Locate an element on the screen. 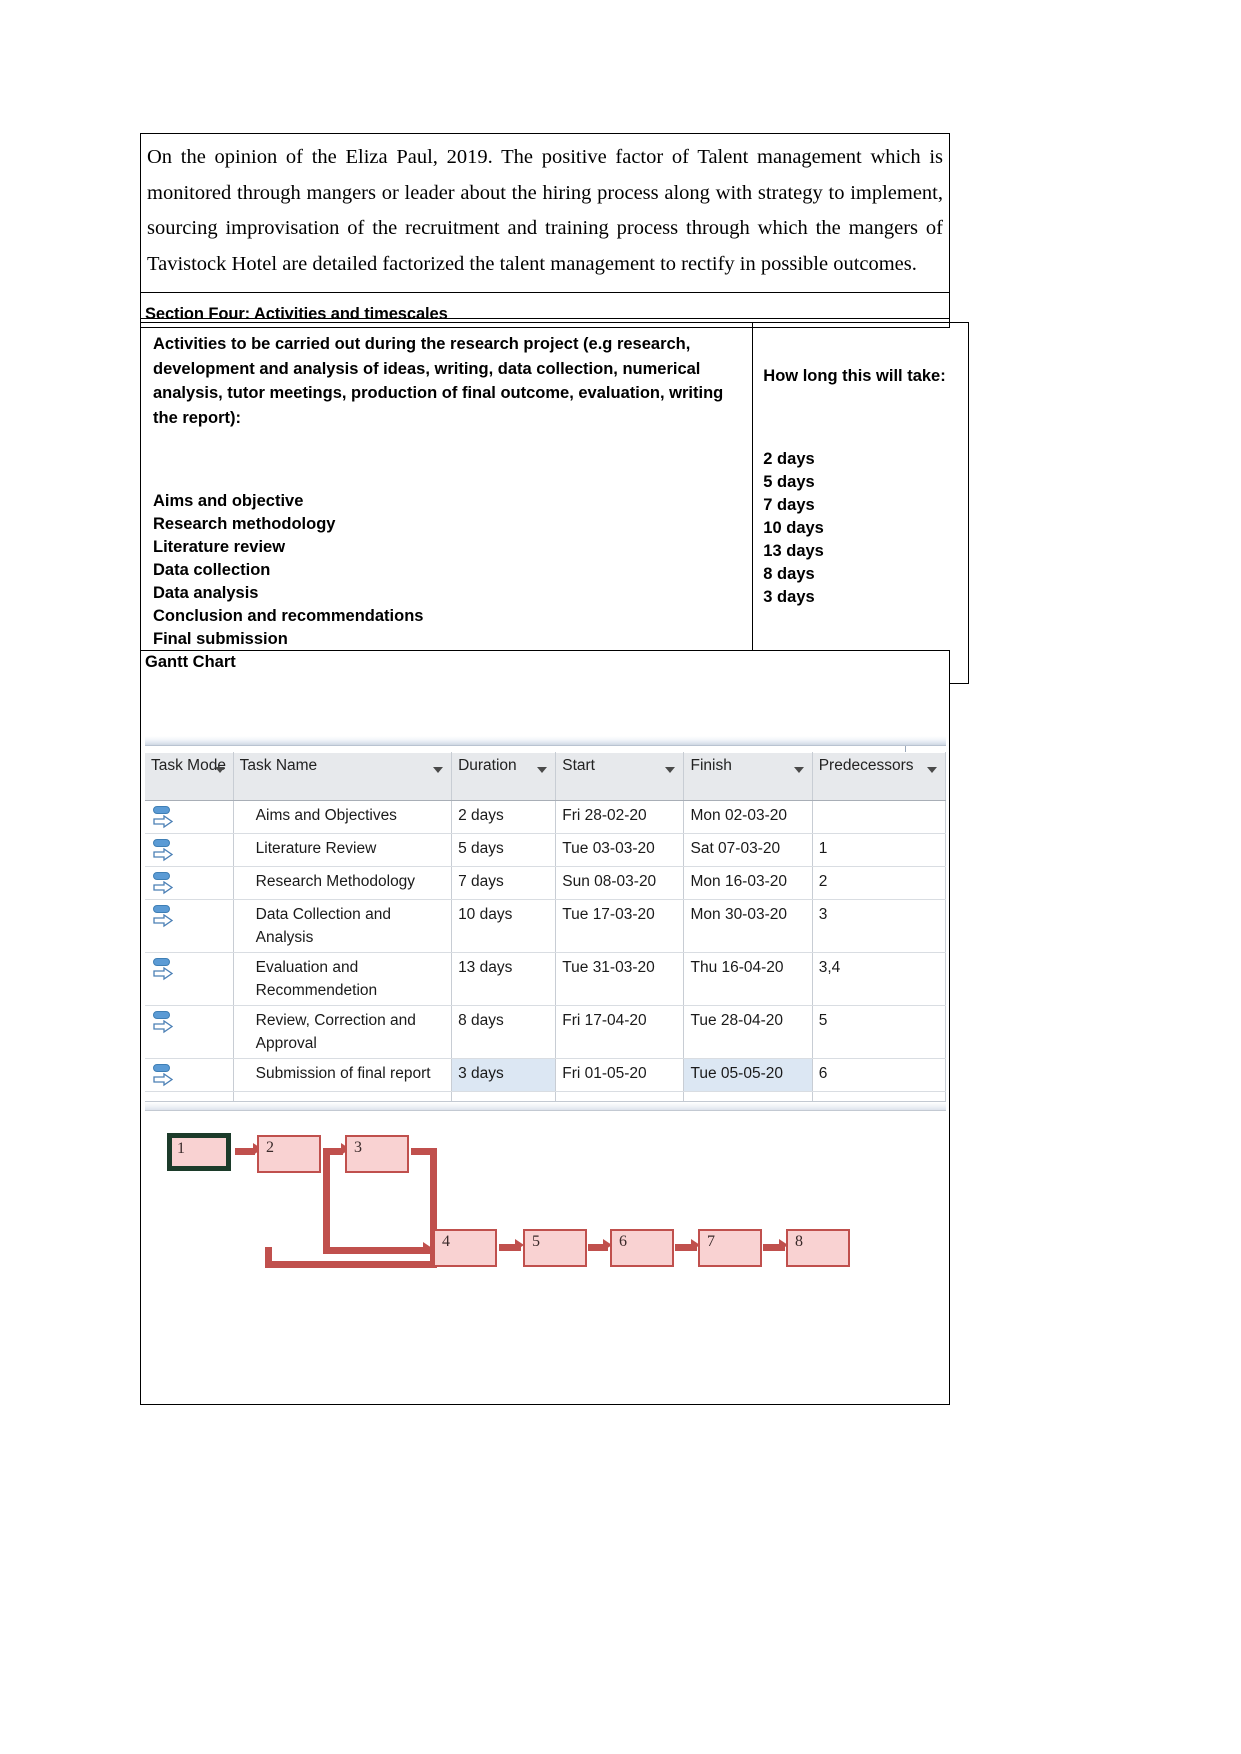 This screenshot has height=1754, width=1241. cell-finish: Sat 07-03-20 is located at coordinates (748, 850).